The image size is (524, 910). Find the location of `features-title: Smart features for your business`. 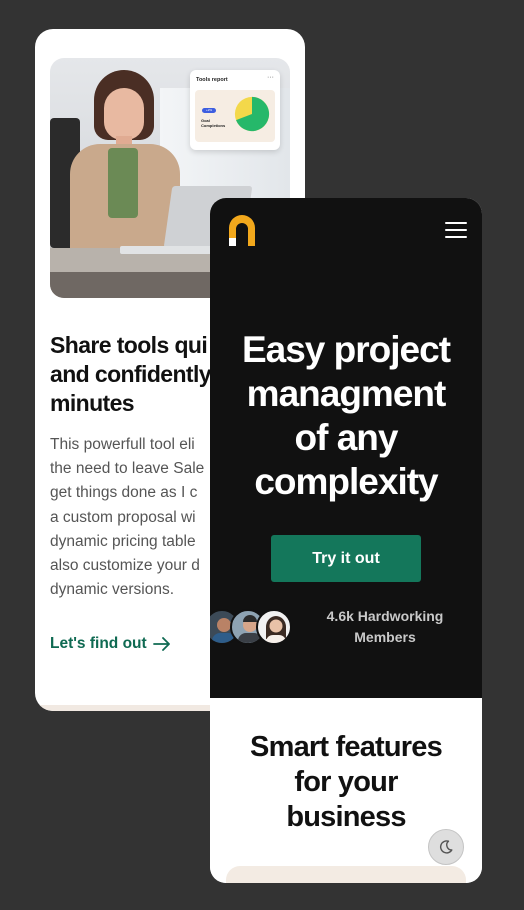

features-title: Smart features for your business is located at coordinates (346, 782).